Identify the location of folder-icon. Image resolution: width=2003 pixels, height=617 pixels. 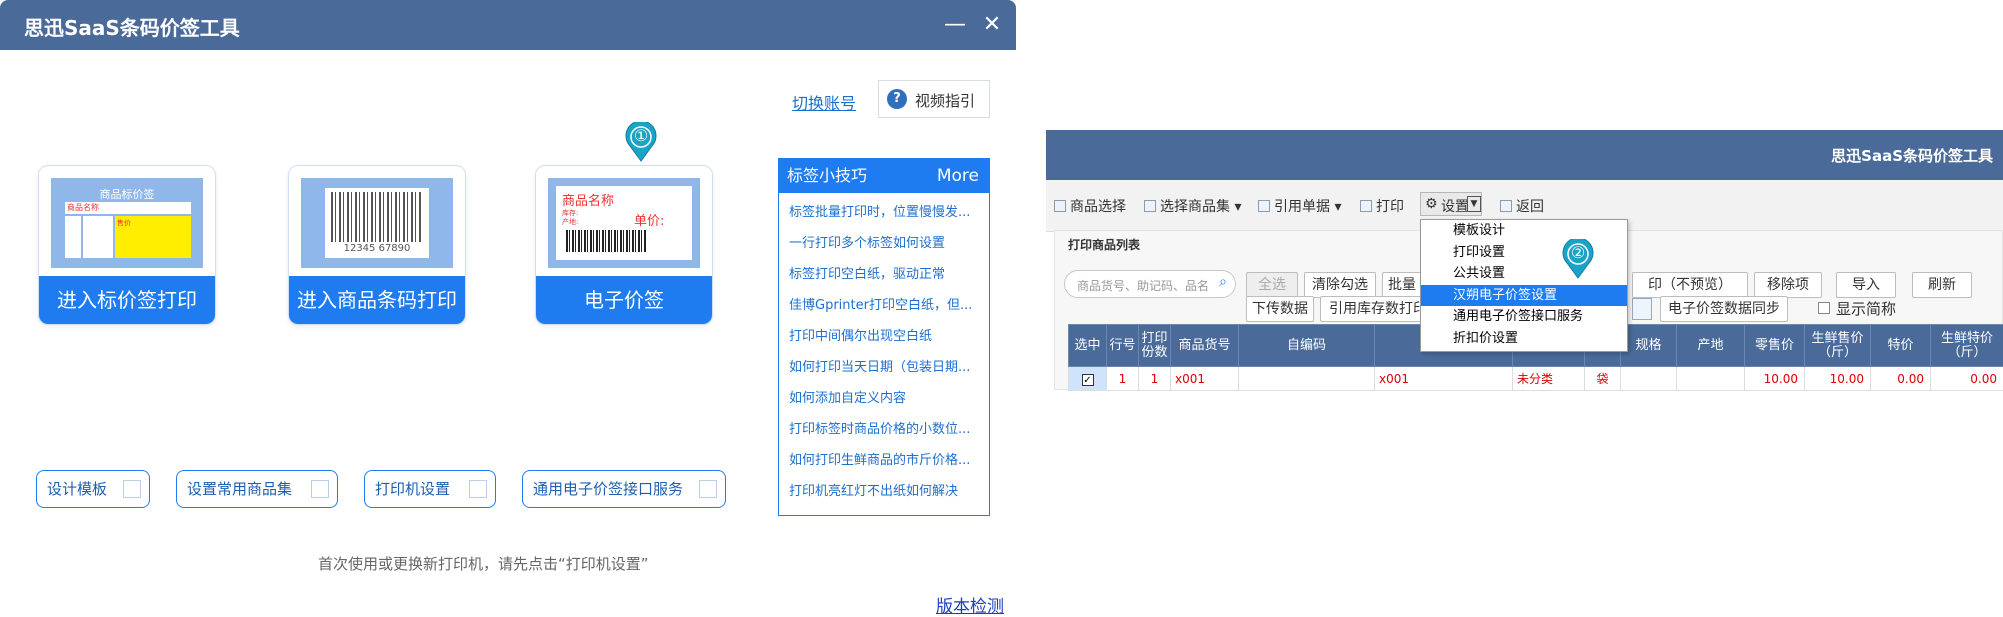
(1150, 206).